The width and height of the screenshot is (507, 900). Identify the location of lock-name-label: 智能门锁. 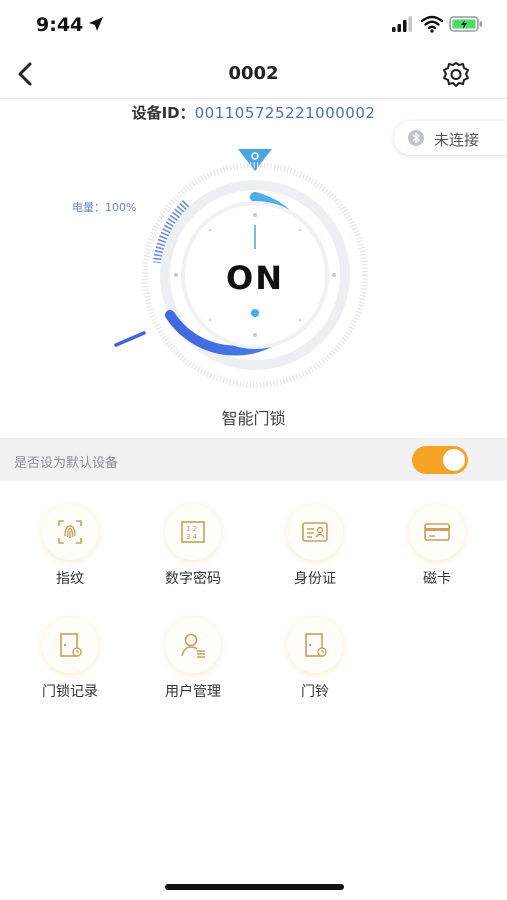
(253, 418).